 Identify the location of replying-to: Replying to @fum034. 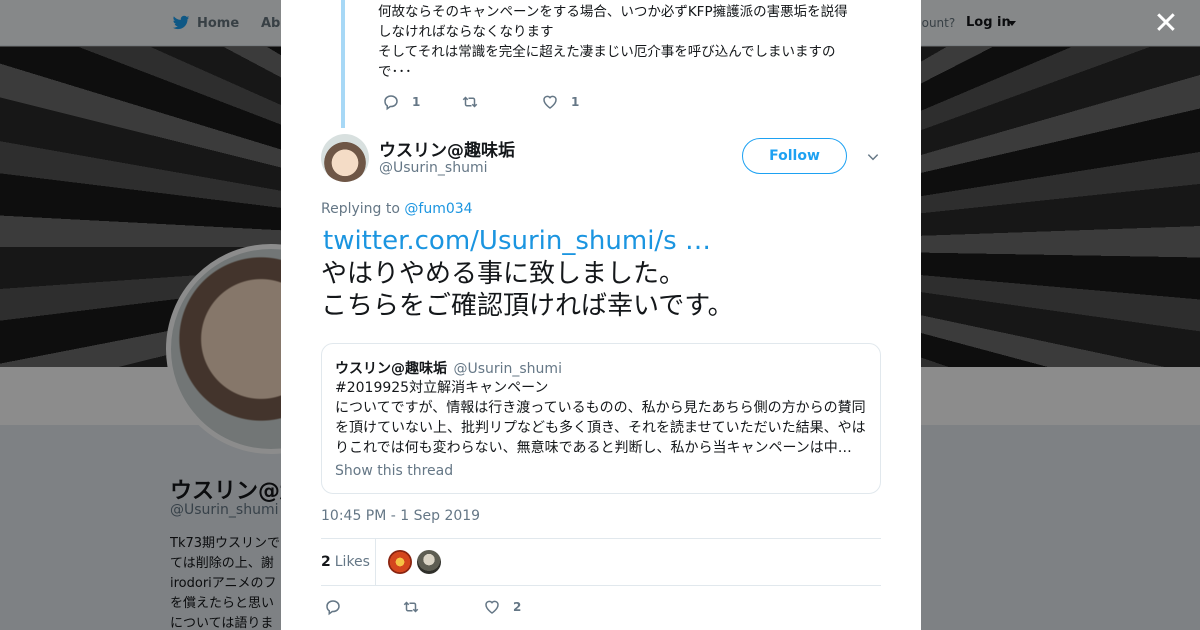
(397, 209).